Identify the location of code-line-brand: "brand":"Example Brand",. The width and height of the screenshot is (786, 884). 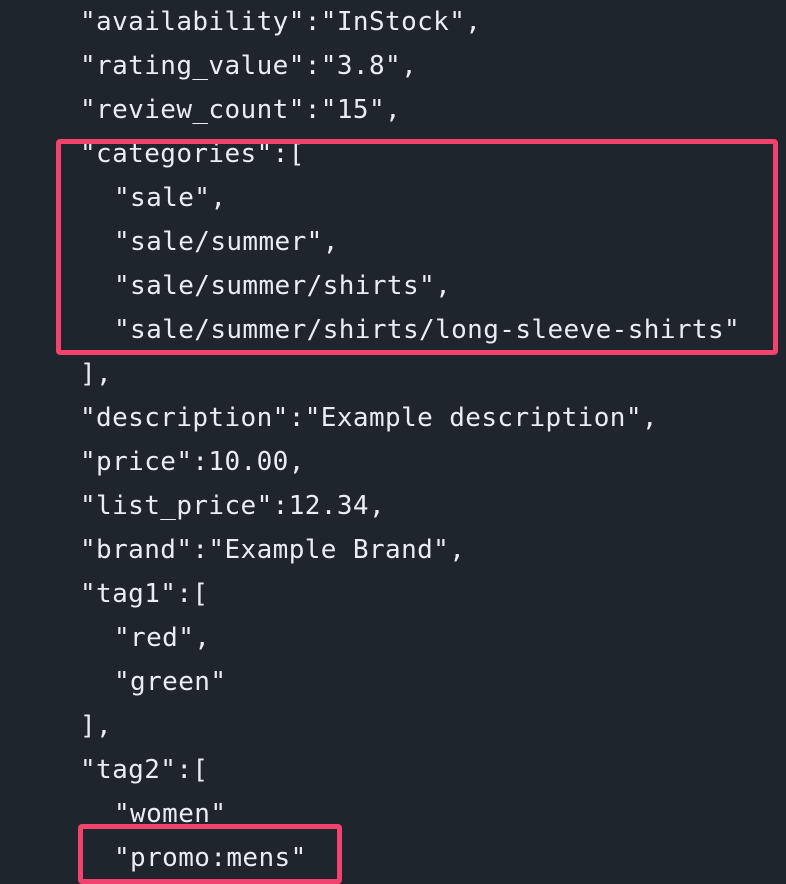
(273, 550).